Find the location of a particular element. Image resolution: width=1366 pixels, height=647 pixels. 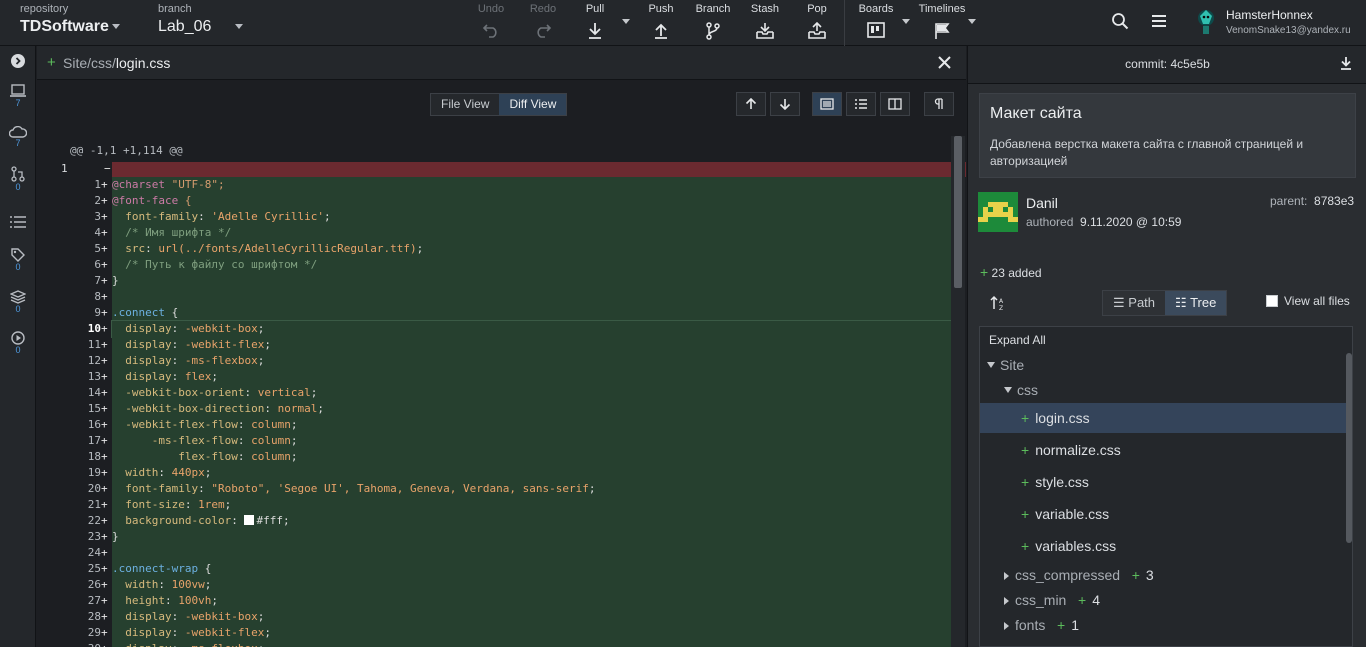

line-number: 5 is located at coordinates (97, 248).